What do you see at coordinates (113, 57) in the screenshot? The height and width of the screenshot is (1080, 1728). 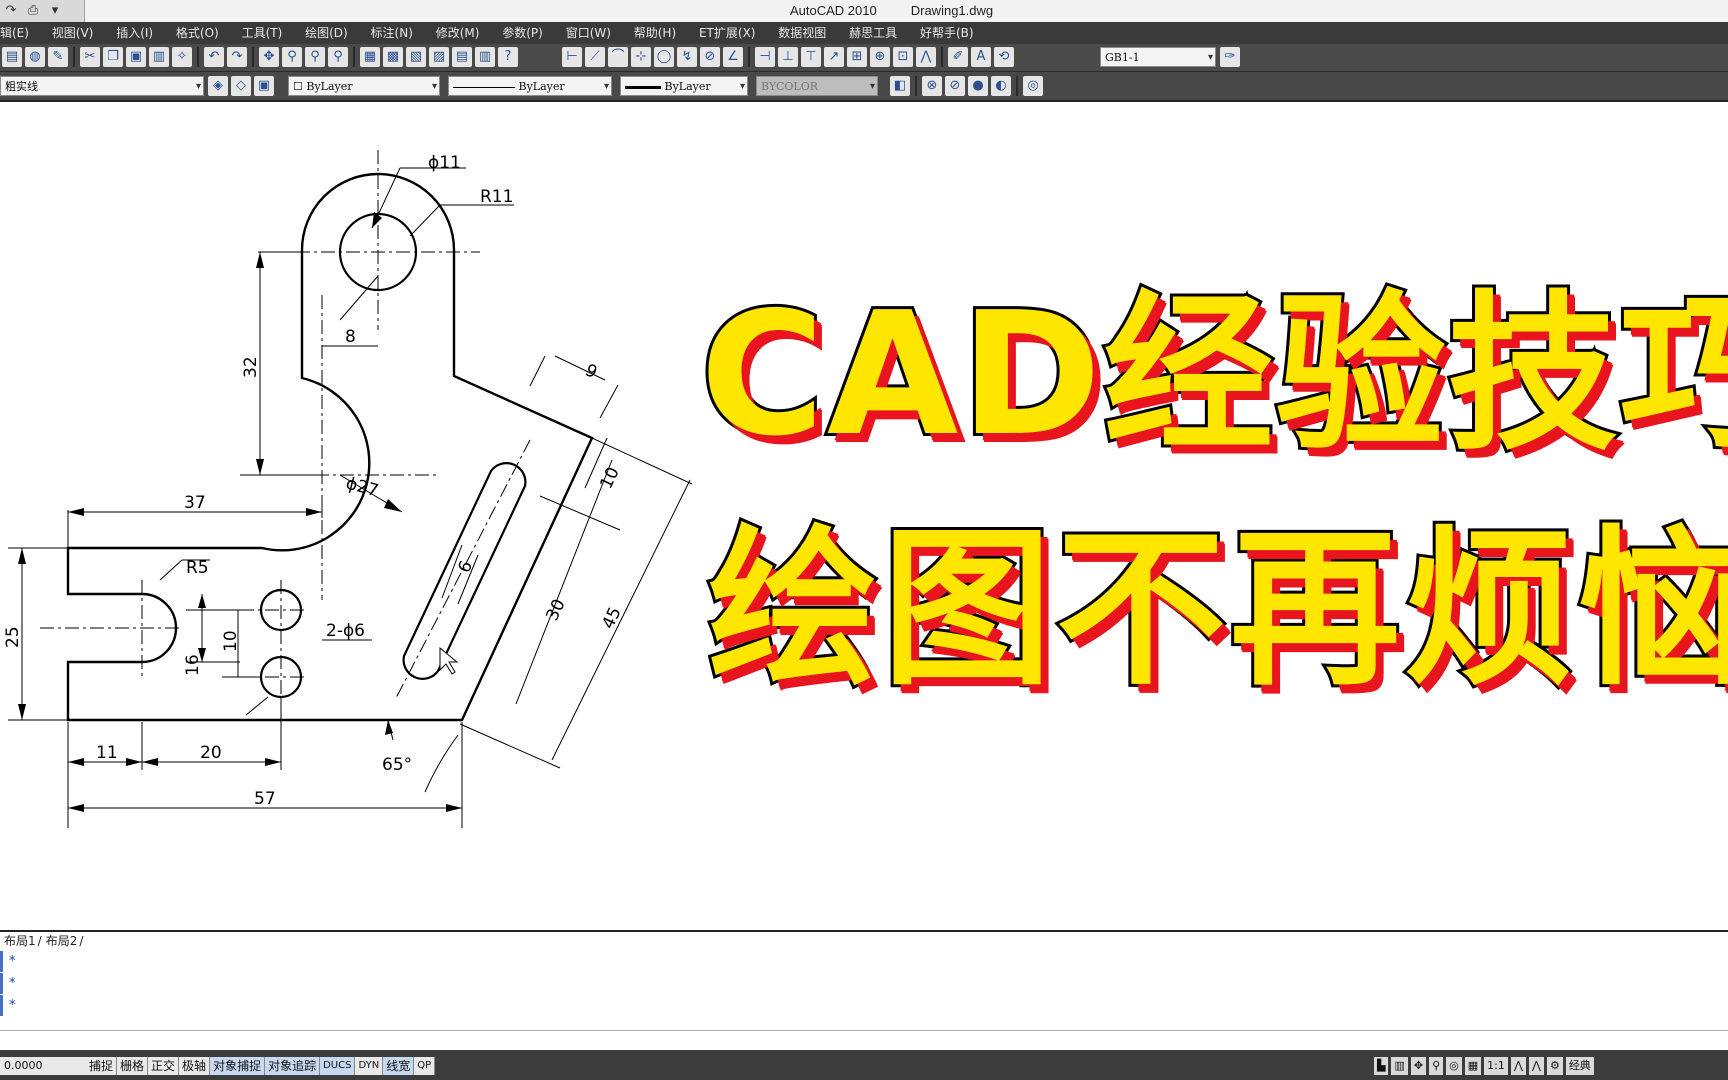 I see `copy-icon: ❐` at bounding box center [113, 57].